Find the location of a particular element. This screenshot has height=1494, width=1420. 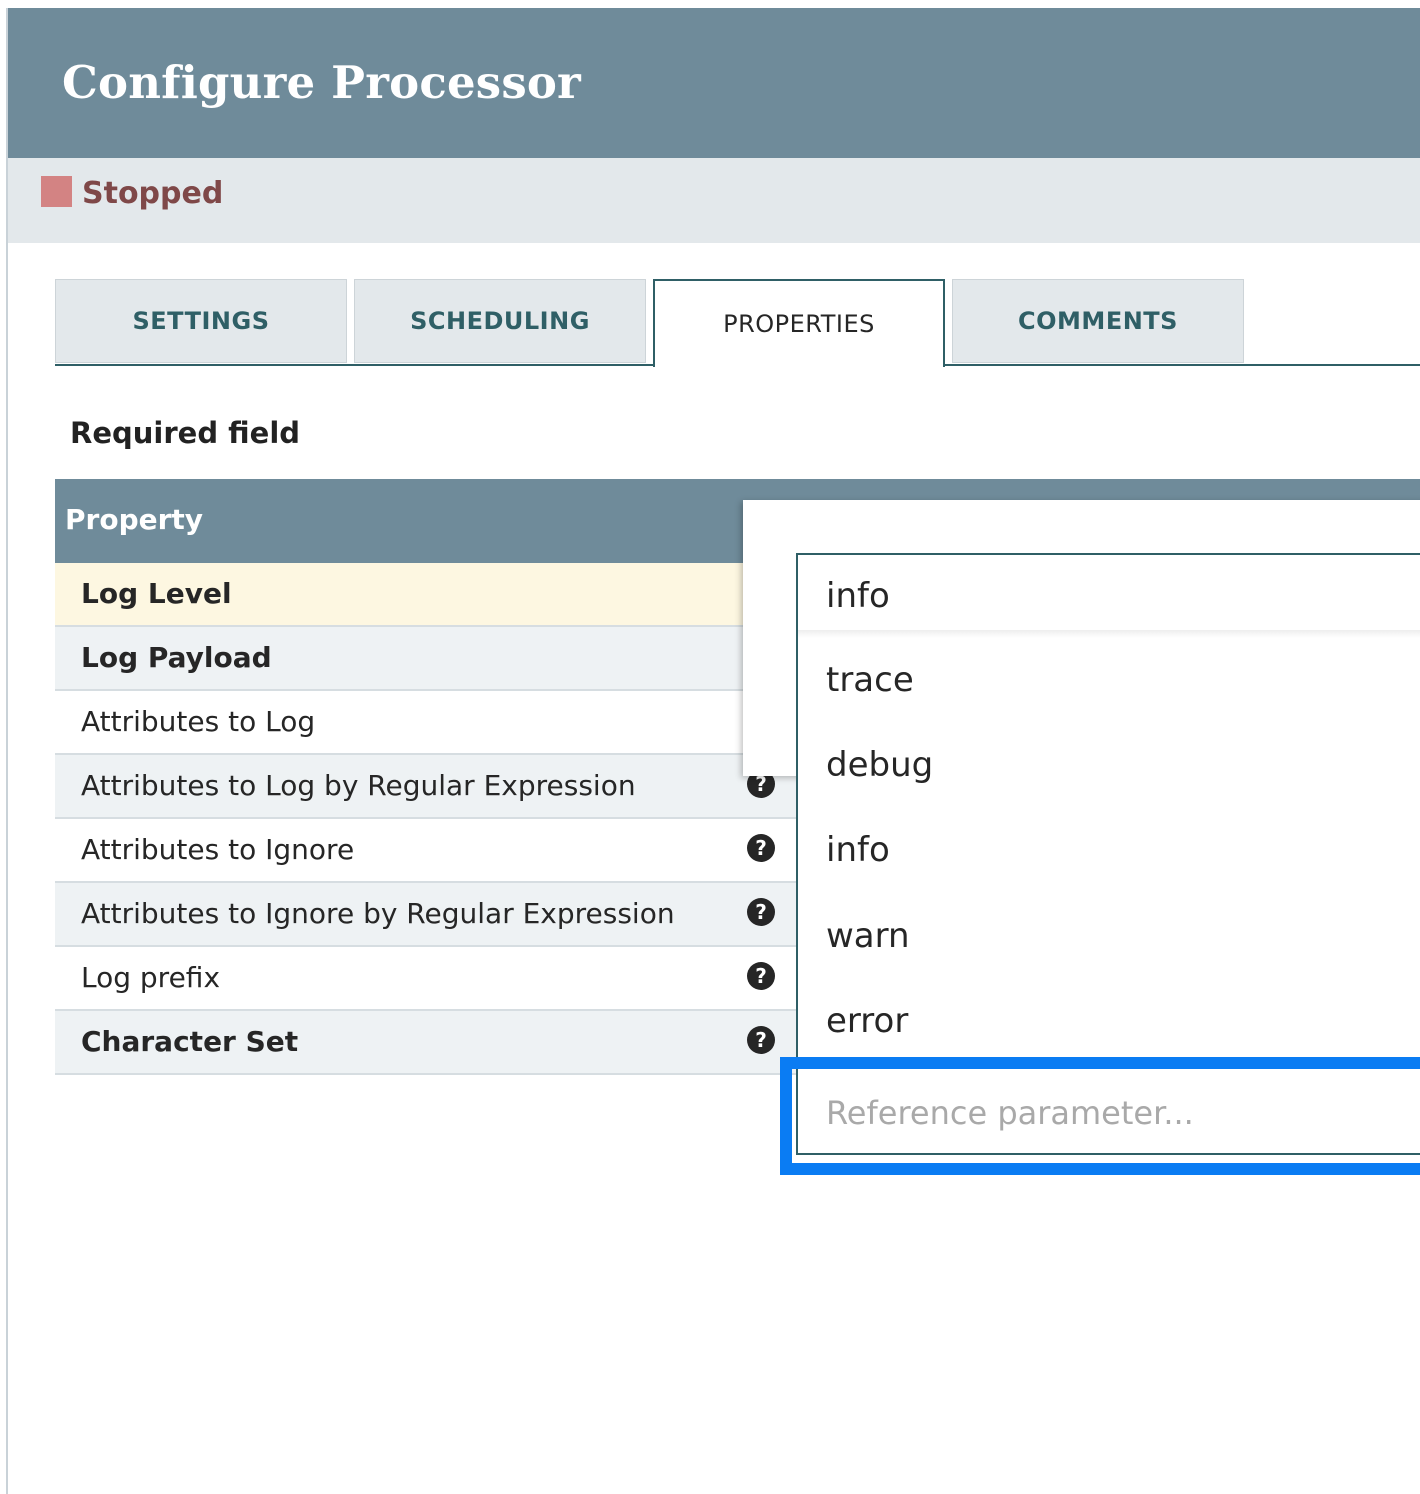

option-warn: warn is located at coordinates (868, 936).